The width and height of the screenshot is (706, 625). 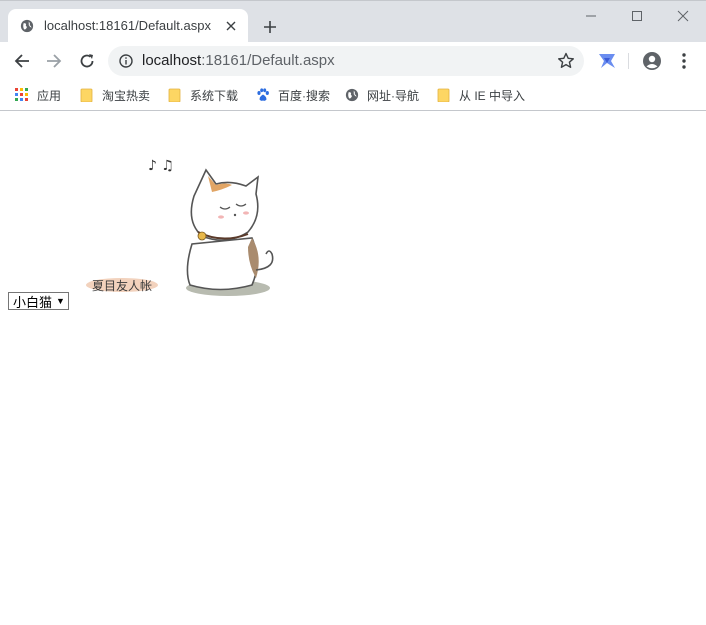 What do you see at coordinates (566, 61) in the screenshot?
I see `star-icon` at bounding box center [566, 61].